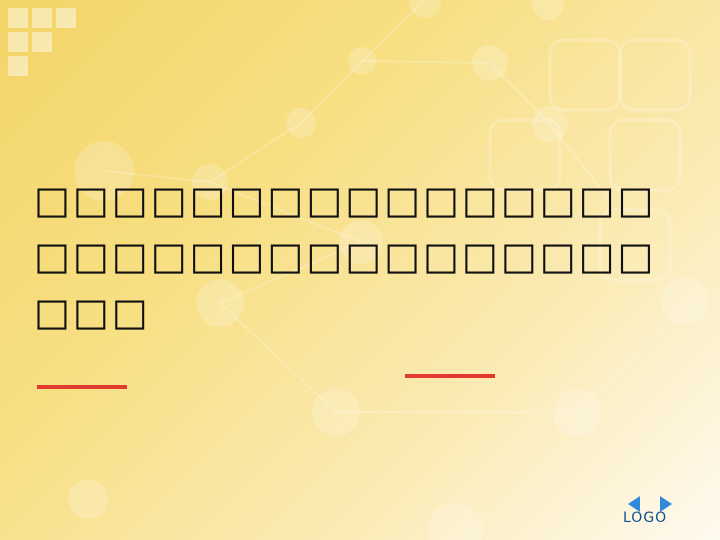  Describe the element at coordinates (450, 376) in the screenshot. I see `answer-line-right` at that location.